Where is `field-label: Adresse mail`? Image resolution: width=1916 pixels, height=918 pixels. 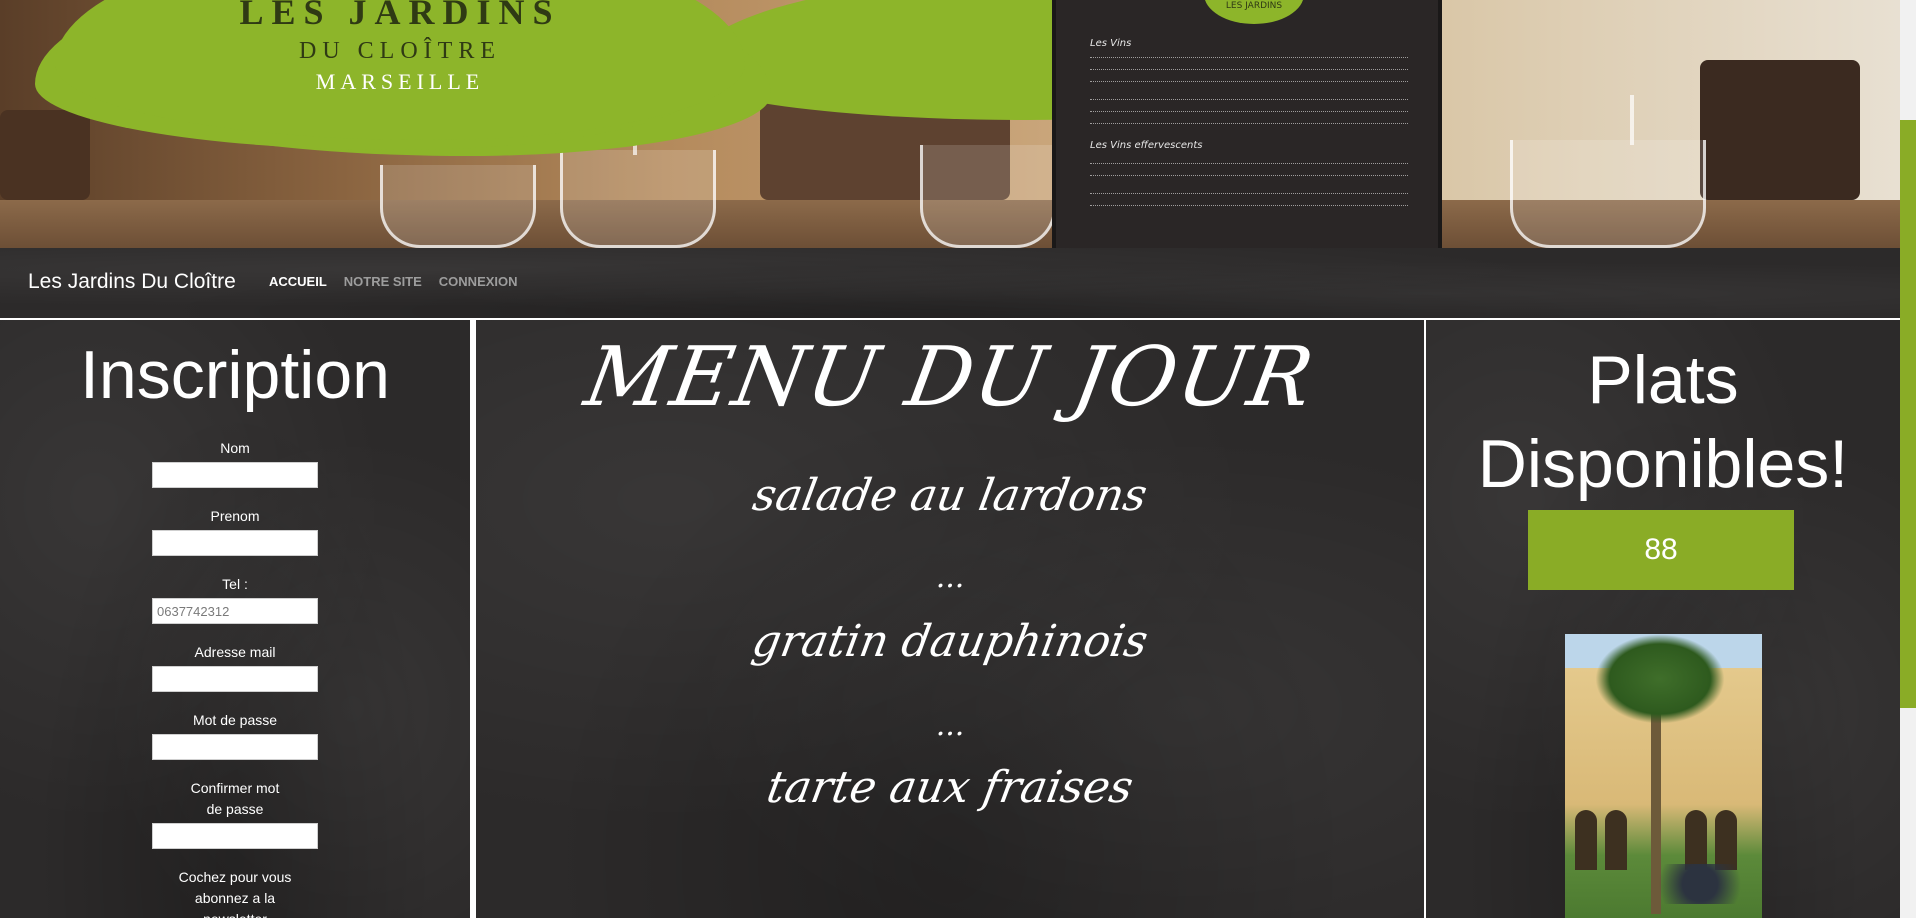
field-label: Adresse mail is located at coordinates (235, 652).